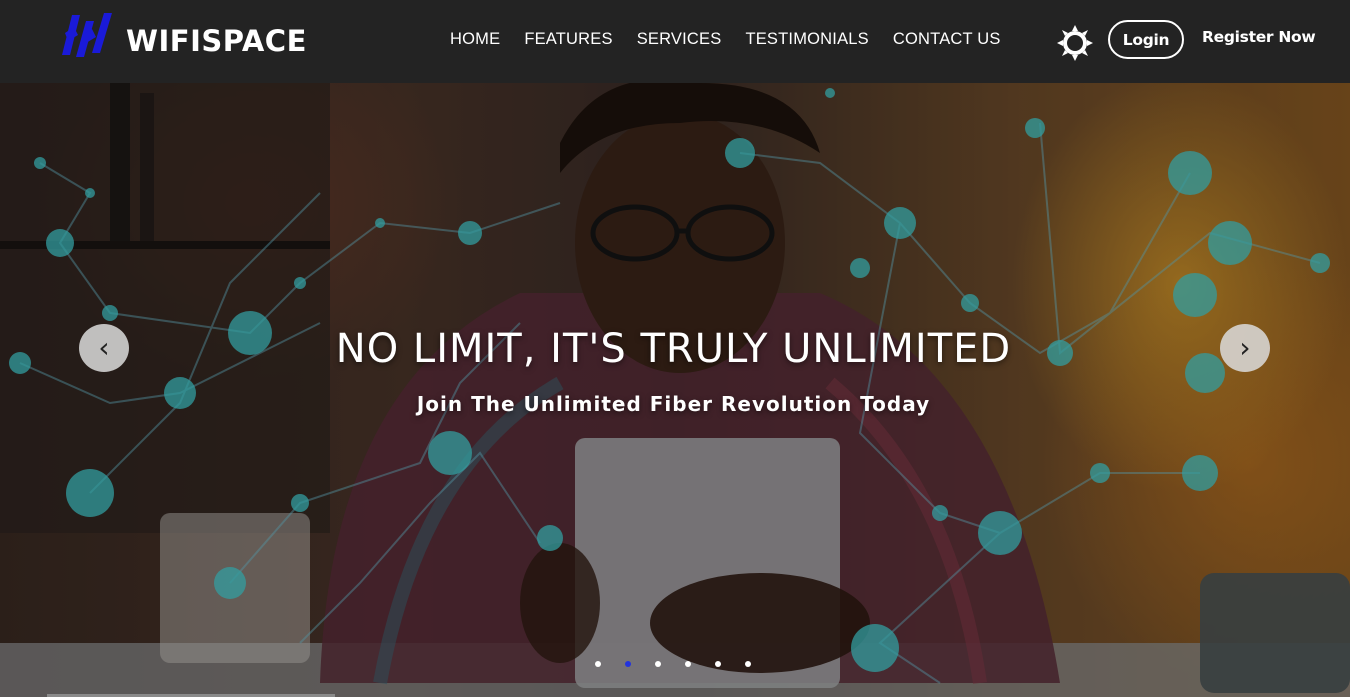 Image resolution: width=1350 pixels, height=697 pixels. I want to click on carousel-prev-button: ‹, so click(104, 348).